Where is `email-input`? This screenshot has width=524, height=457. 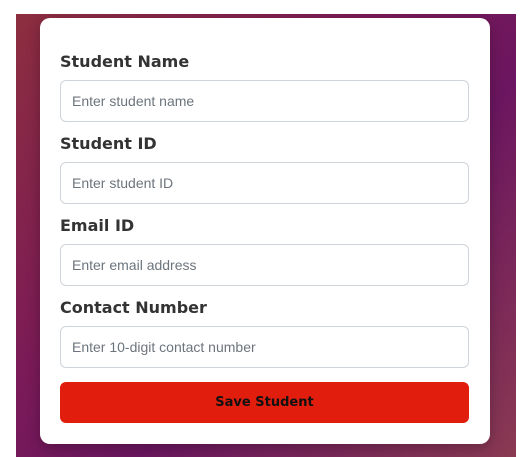 email-input is located at coordinates (264, 265).